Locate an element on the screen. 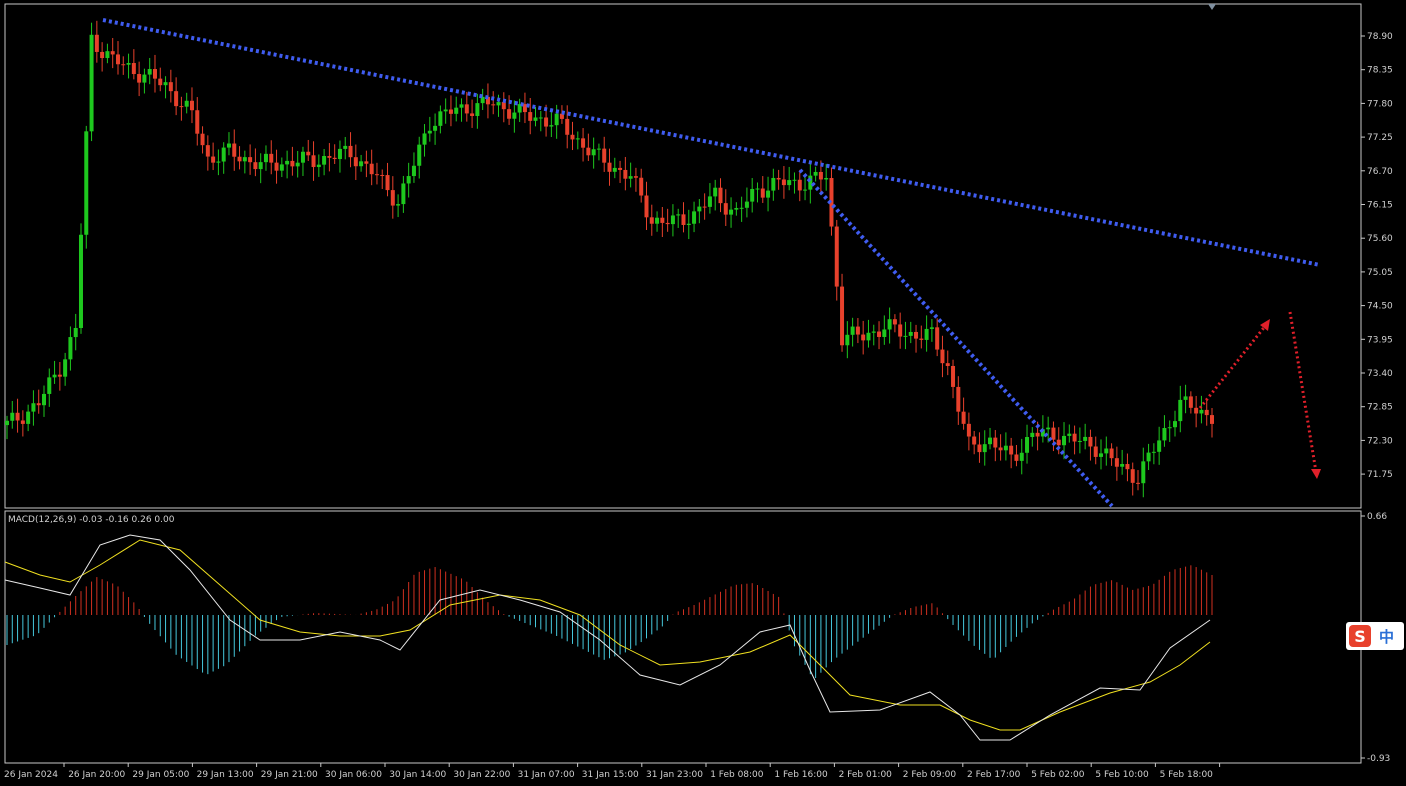 This screenshot has width=1406, height=786. price-tick-label: 73.40 is located at coordinates (1380, 374).